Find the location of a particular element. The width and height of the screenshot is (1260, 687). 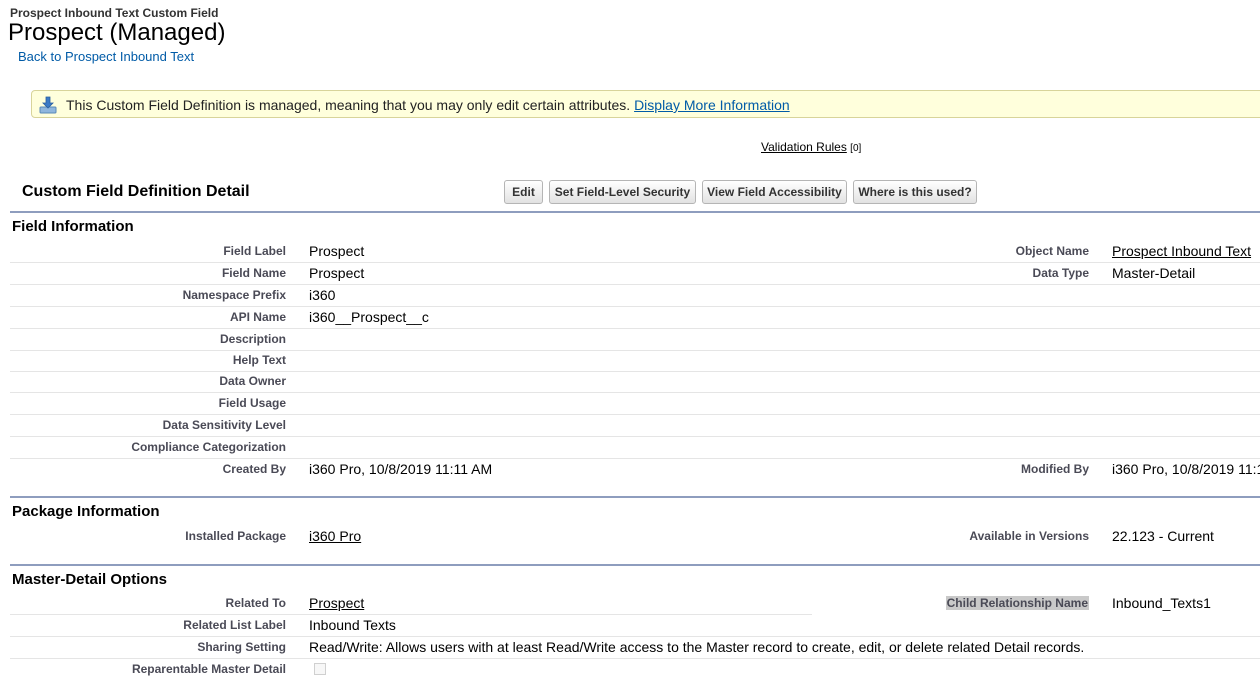

data-type-value: Master-Detail is located at coordinates (1154, 273).